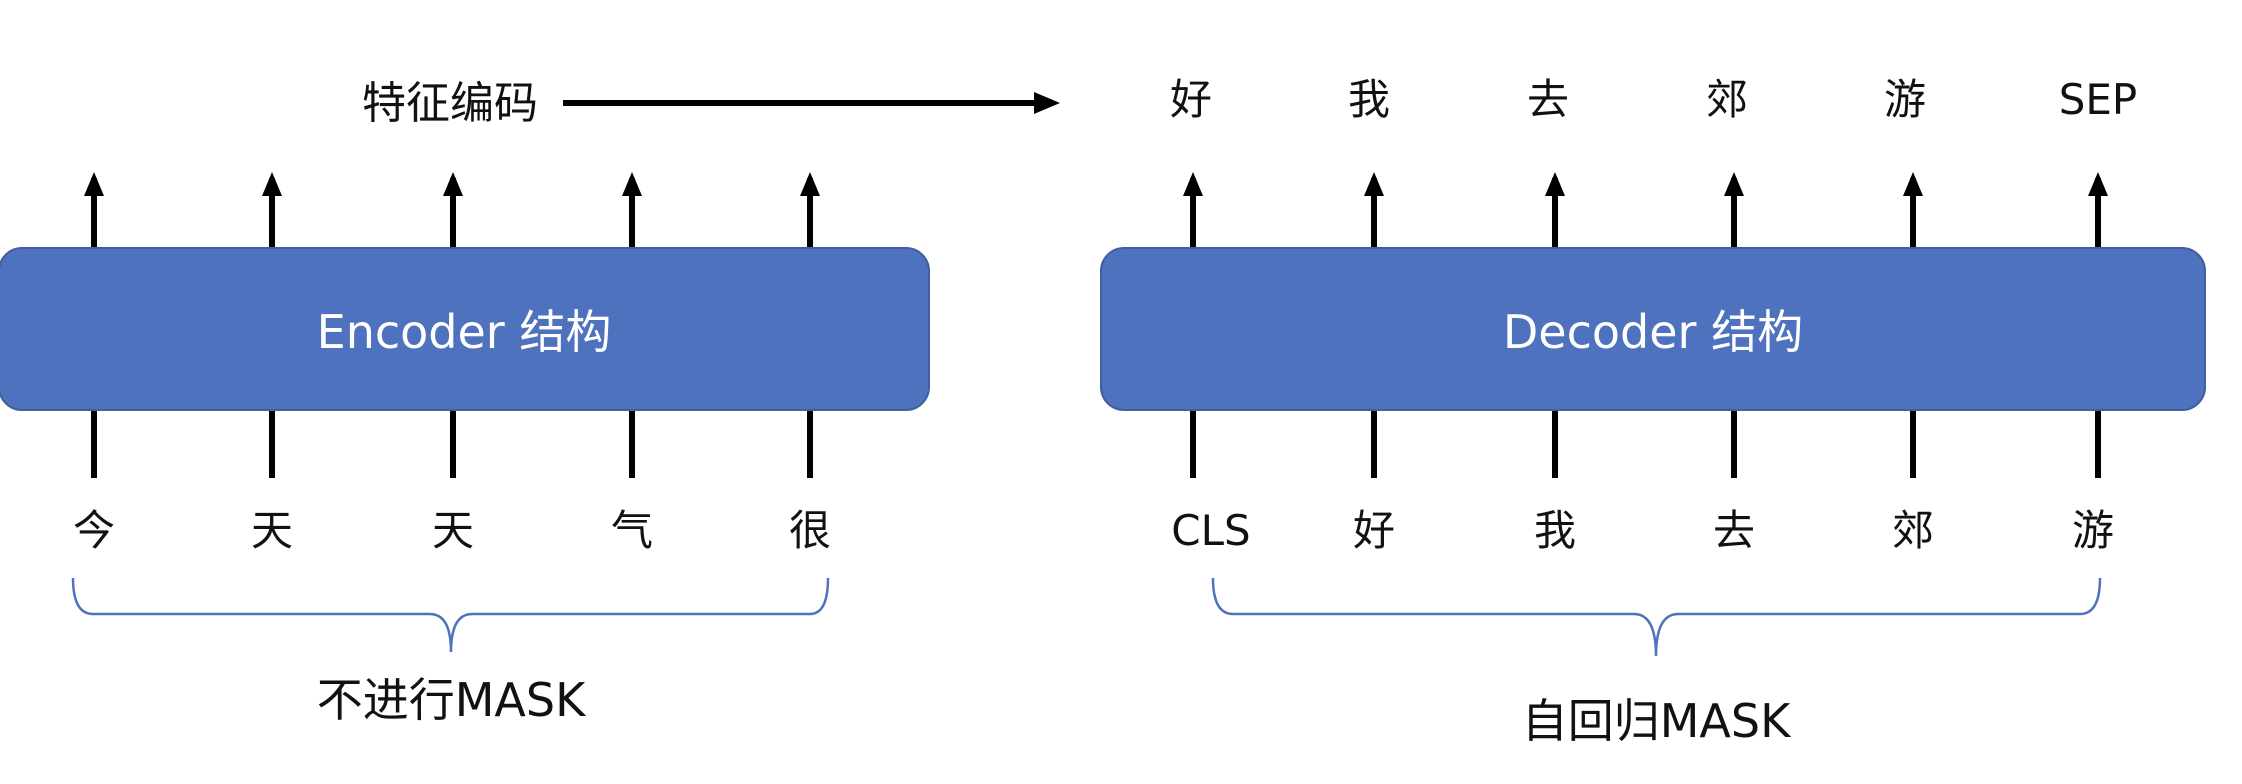 This screenshot has width=2242, height=784. Describe the element at coordinates (1547, 99) in the screenshot. I see `decoder-output-token: 去` at that location.